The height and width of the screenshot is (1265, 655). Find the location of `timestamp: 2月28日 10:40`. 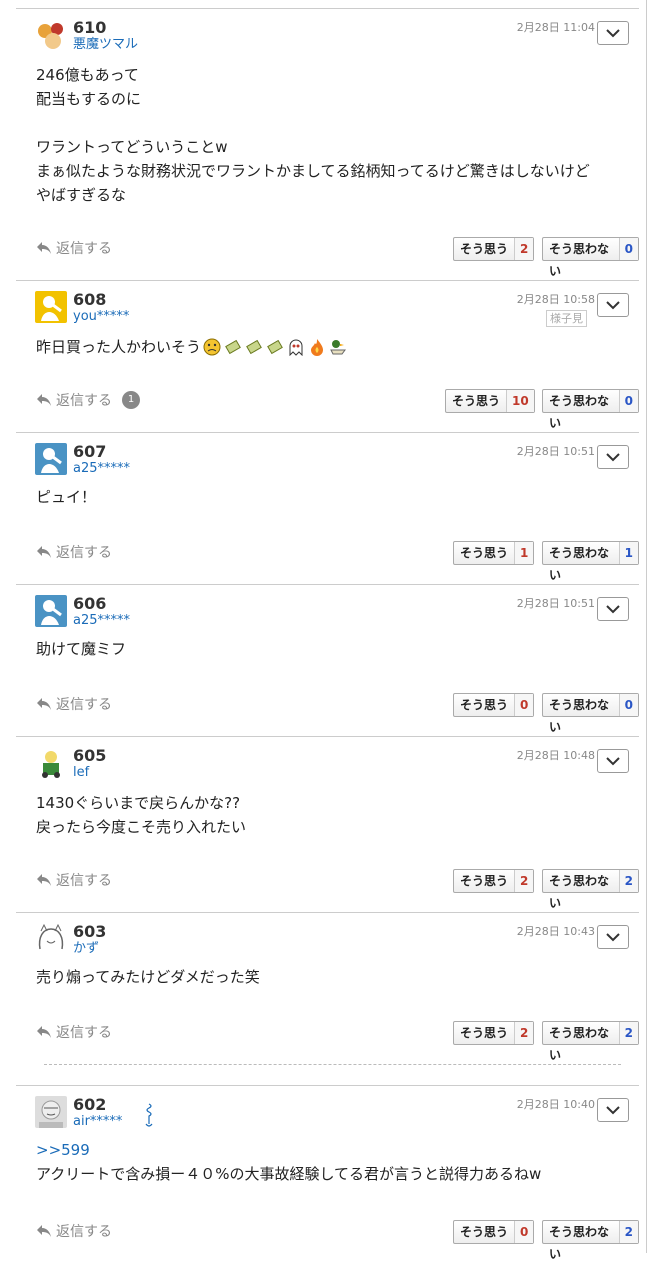

timestamp: 2月28日 10:40 is located at coordinates (555, 1104).